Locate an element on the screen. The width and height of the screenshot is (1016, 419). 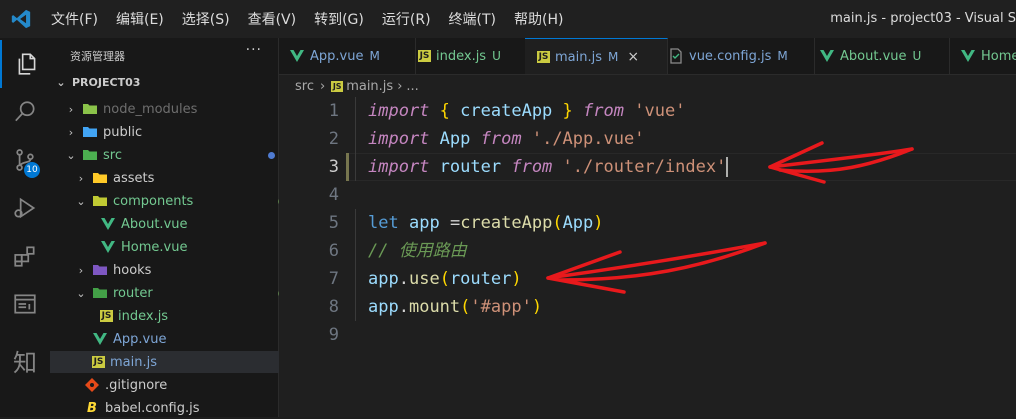
token-identifier: createApp is located at coordinates (506, 111).